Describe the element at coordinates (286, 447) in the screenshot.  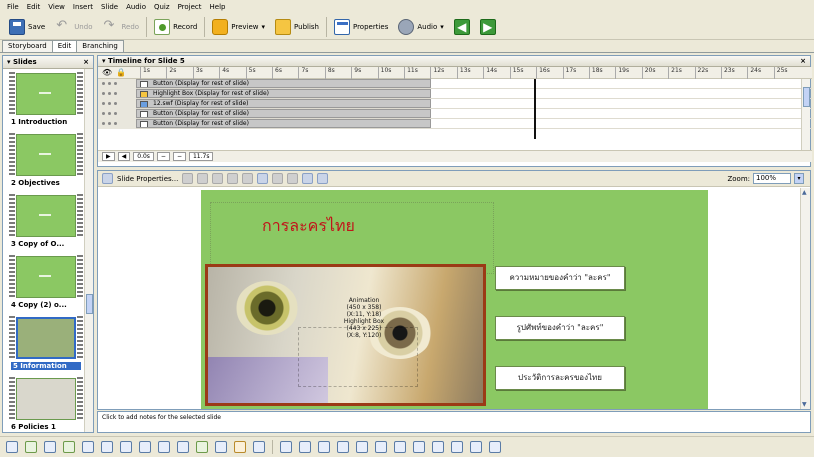
I see `line-icon` at that location.